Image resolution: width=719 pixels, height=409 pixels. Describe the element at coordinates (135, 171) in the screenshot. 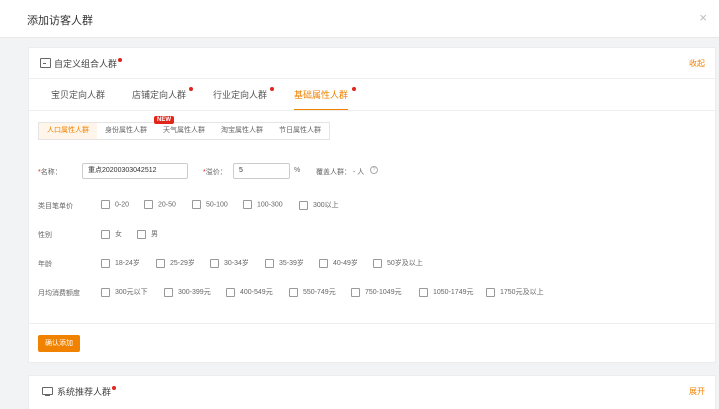

I see `name-input: 重点20200303042512` at that location.